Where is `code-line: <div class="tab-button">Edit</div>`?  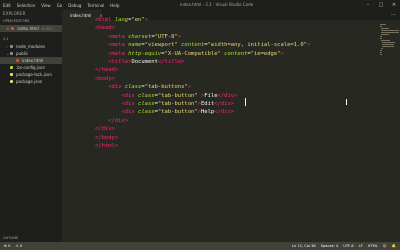
code-line: <div class="tab-button">Edit</div> is located at coordinates (164, 104).